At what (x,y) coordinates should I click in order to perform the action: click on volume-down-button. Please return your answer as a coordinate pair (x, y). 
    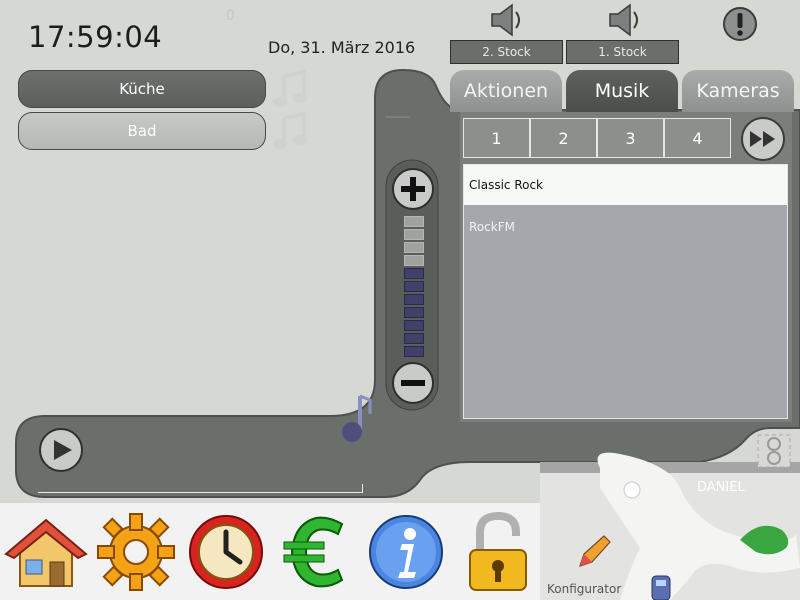
    Looking at the image, I should click on (413, 383).